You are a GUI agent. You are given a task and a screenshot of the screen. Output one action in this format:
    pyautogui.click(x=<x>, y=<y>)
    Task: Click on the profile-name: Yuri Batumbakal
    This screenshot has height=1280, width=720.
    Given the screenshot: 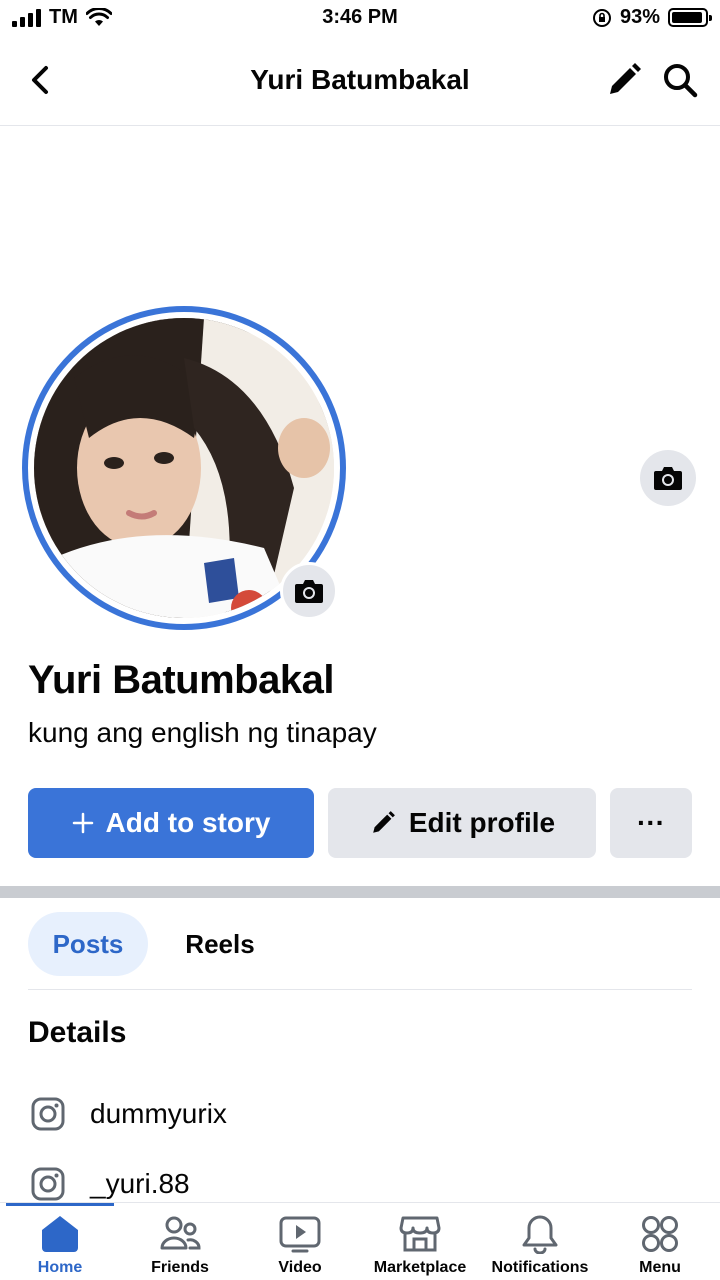 What is the action you would take?
    pyautogui.click(x=181, y=680)
    